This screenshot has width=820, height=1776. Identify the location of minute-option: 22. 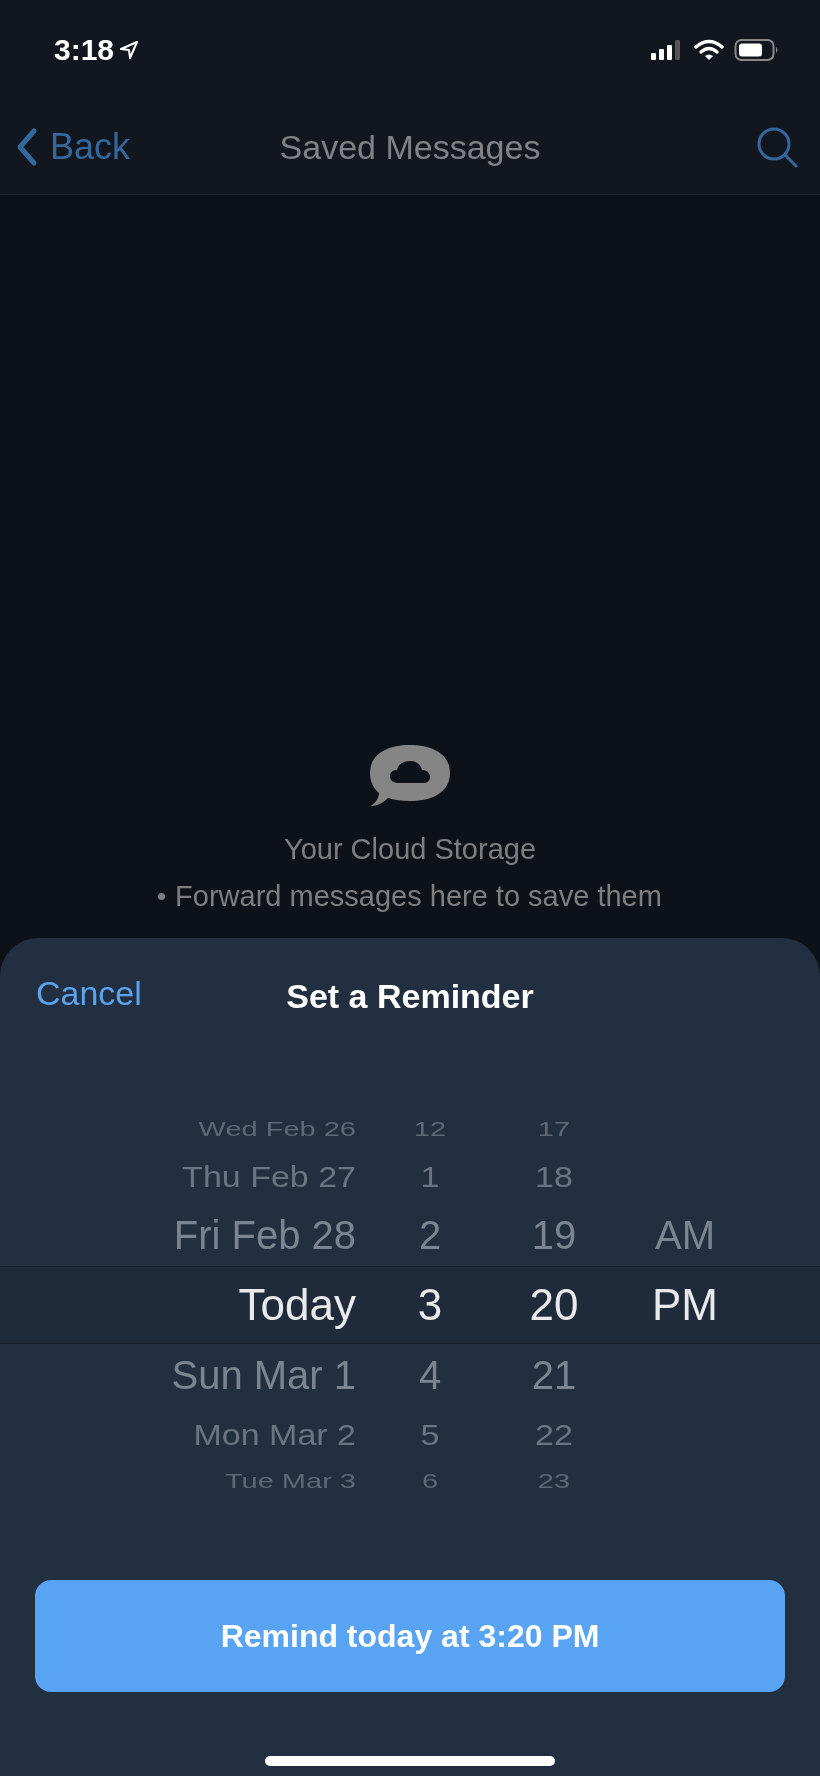
(554, 1434).